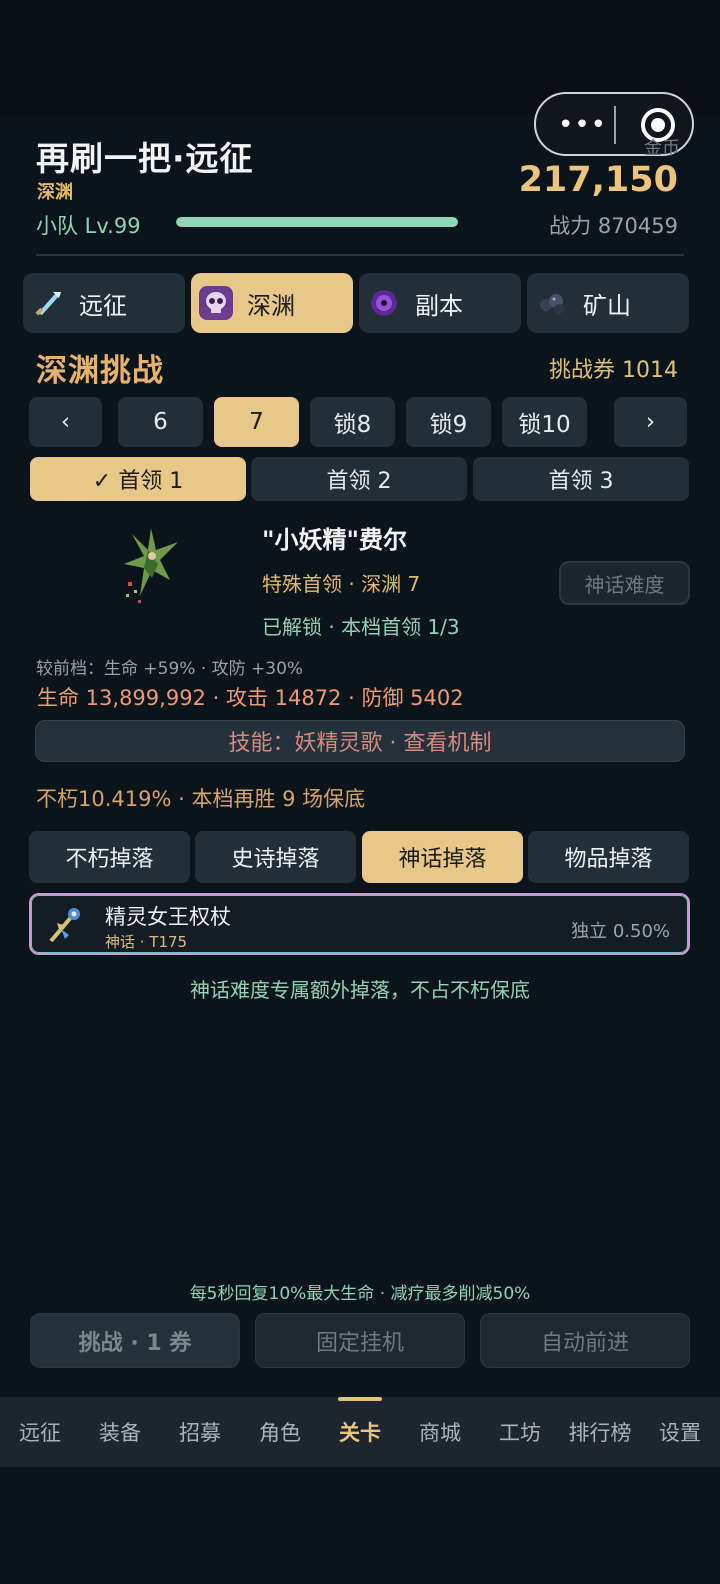 This screenshot has width=720, height=1584. What do you see at coordinates (88, 226) in the screenshot?
I see `team-level: 小队 Lv.99` at bounding box center [88, 226].